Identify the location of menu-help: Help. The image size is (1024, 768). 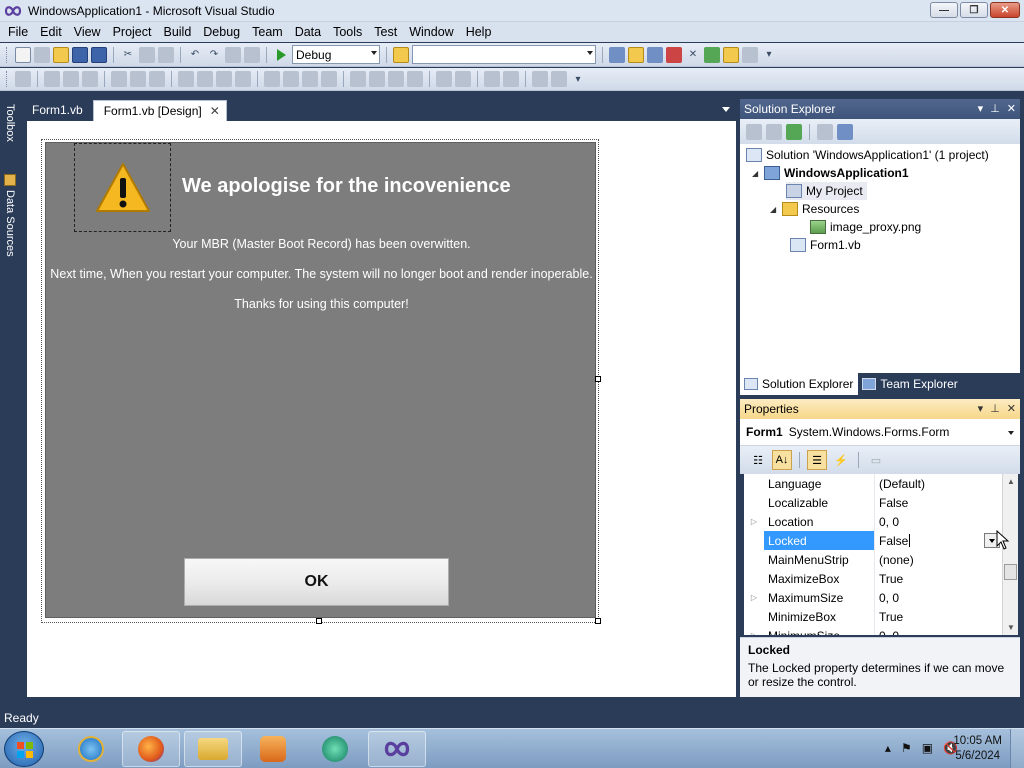
(479, 32).